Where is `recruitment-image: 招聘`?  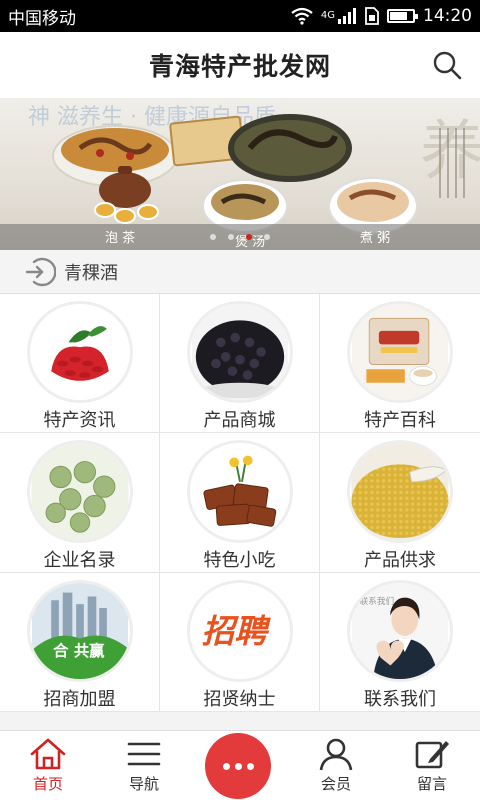 recruitment-image: 招聘 is located at coordinates (239, 631).